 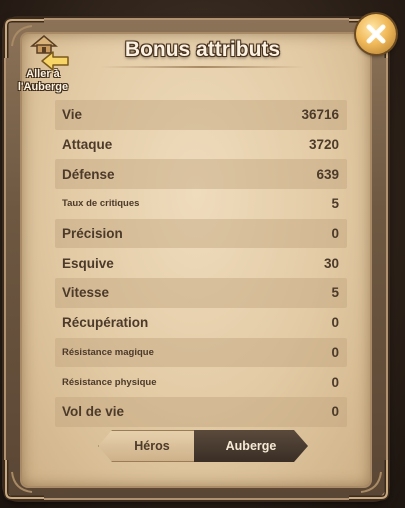 What do you see at coordinates (251, 446) in the screenshot?
I see `tab-auberge: Auberge` at bounding box center [251, 446].